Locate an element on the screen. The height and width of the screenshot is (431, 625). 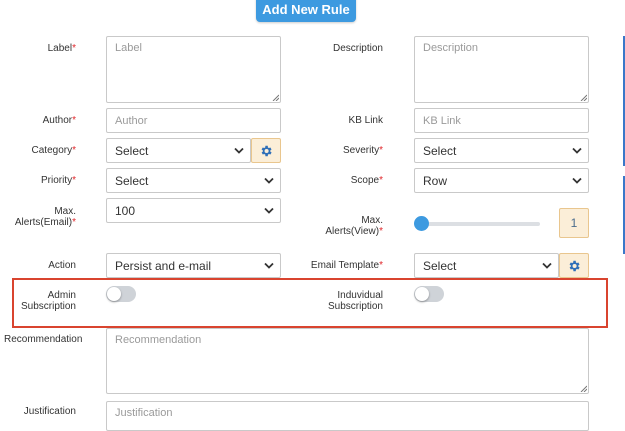
admin-subscription-label: Admin Subscription is located at coordinates (48, 301).